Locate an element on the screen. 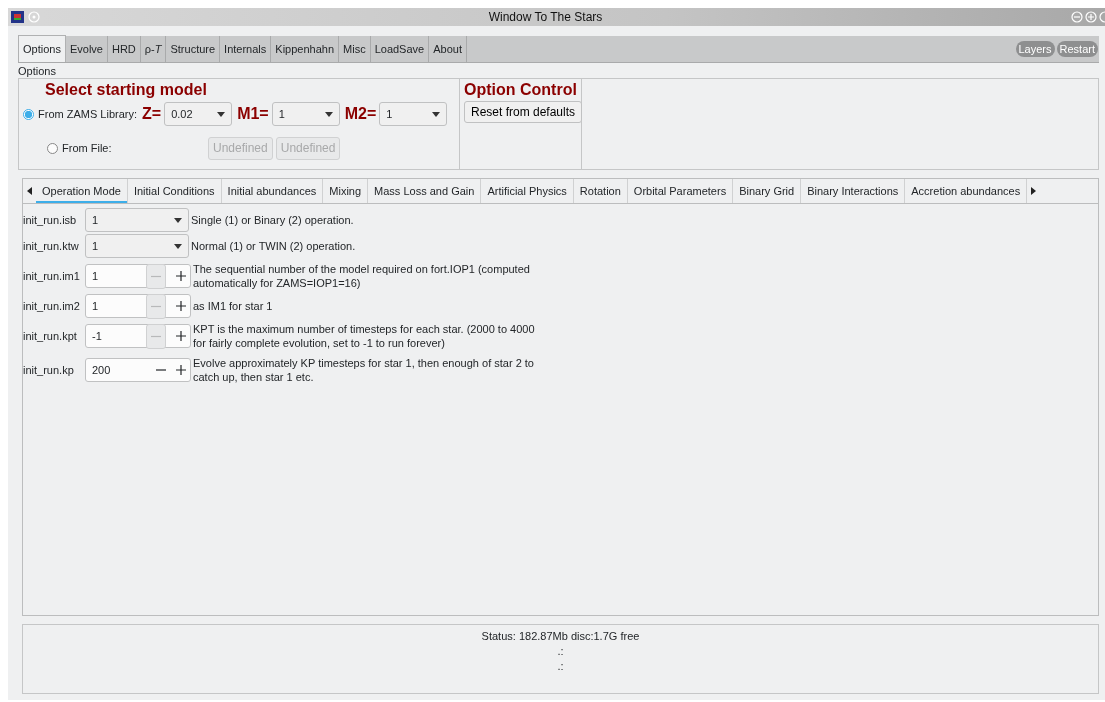  parameter-description: Evolve approximately KP timesteps for star 1, then enough of star 2 to catch up, then star 1 etc. is located at coordinates (364, 370).